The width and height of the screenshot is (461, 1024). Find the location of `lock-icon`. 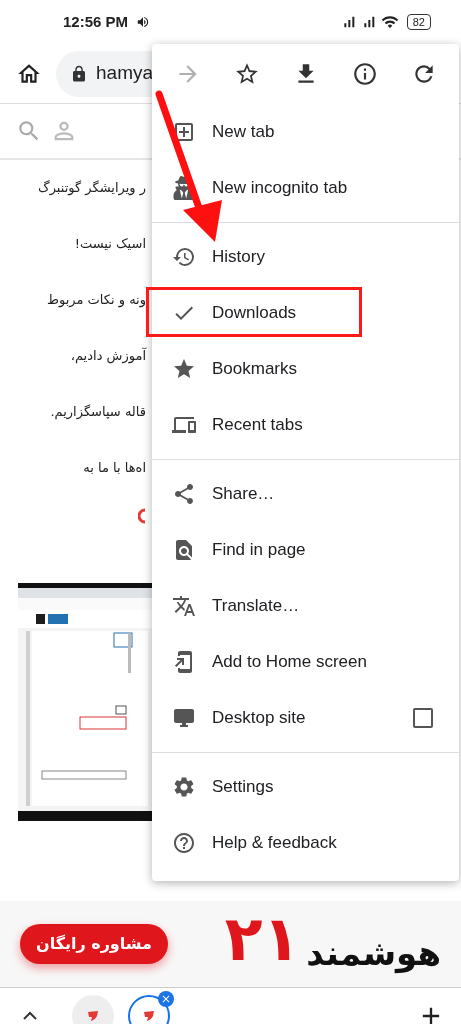

lock-icon is located at coordinates (79, 73).